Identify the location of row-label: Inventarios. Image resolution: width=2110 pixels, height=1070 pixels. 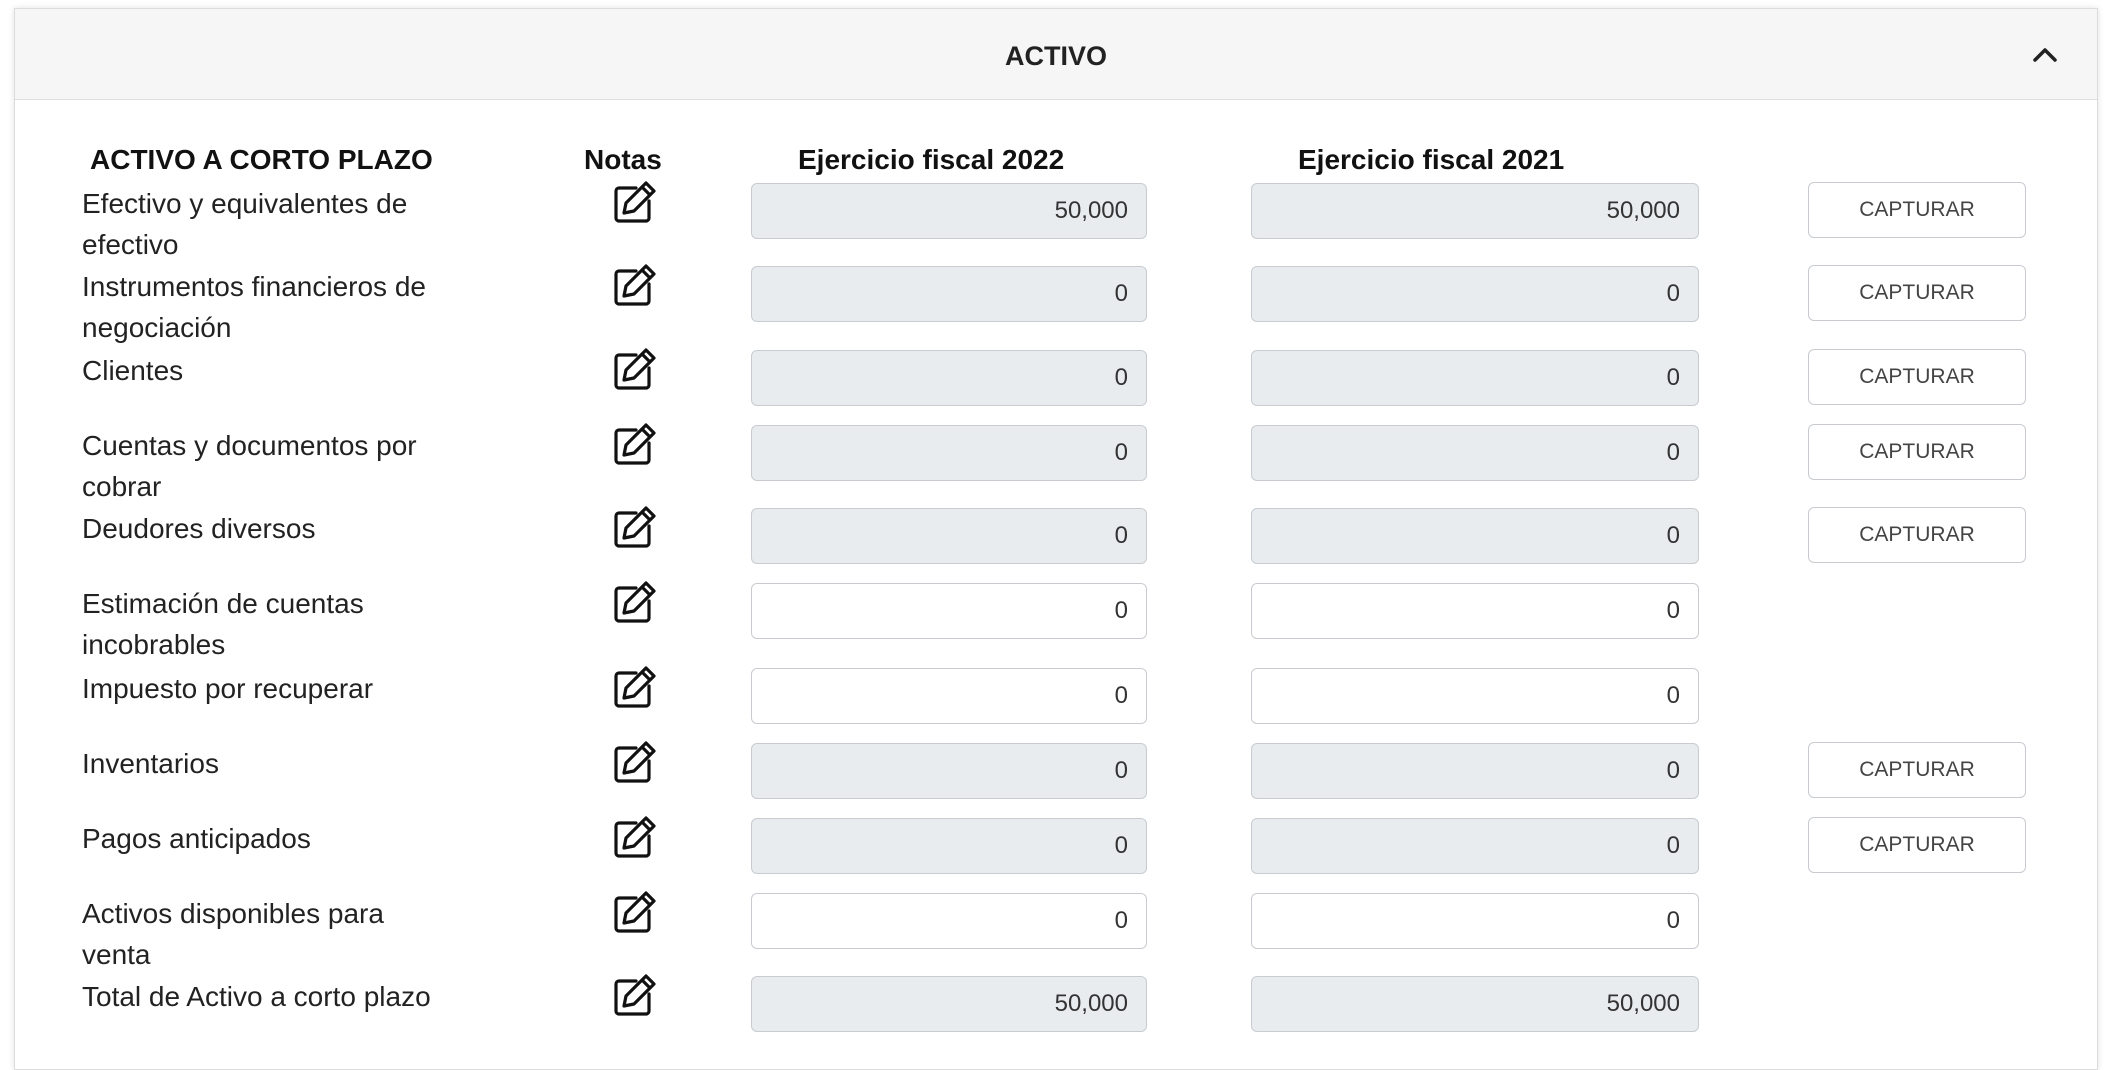
(150, 763).